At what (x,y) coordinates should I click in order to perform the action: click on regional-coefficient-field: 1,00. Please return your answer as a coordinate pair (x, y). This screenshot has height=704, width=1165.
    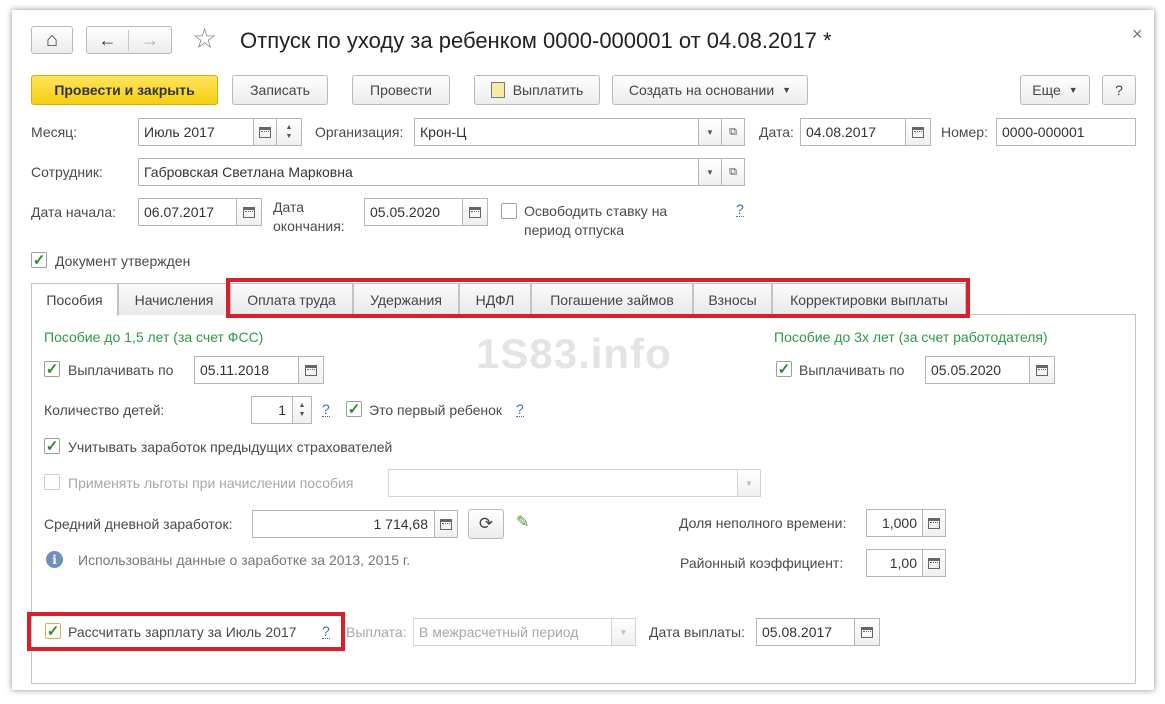
    Looking at the image, I should click on (895, 563).